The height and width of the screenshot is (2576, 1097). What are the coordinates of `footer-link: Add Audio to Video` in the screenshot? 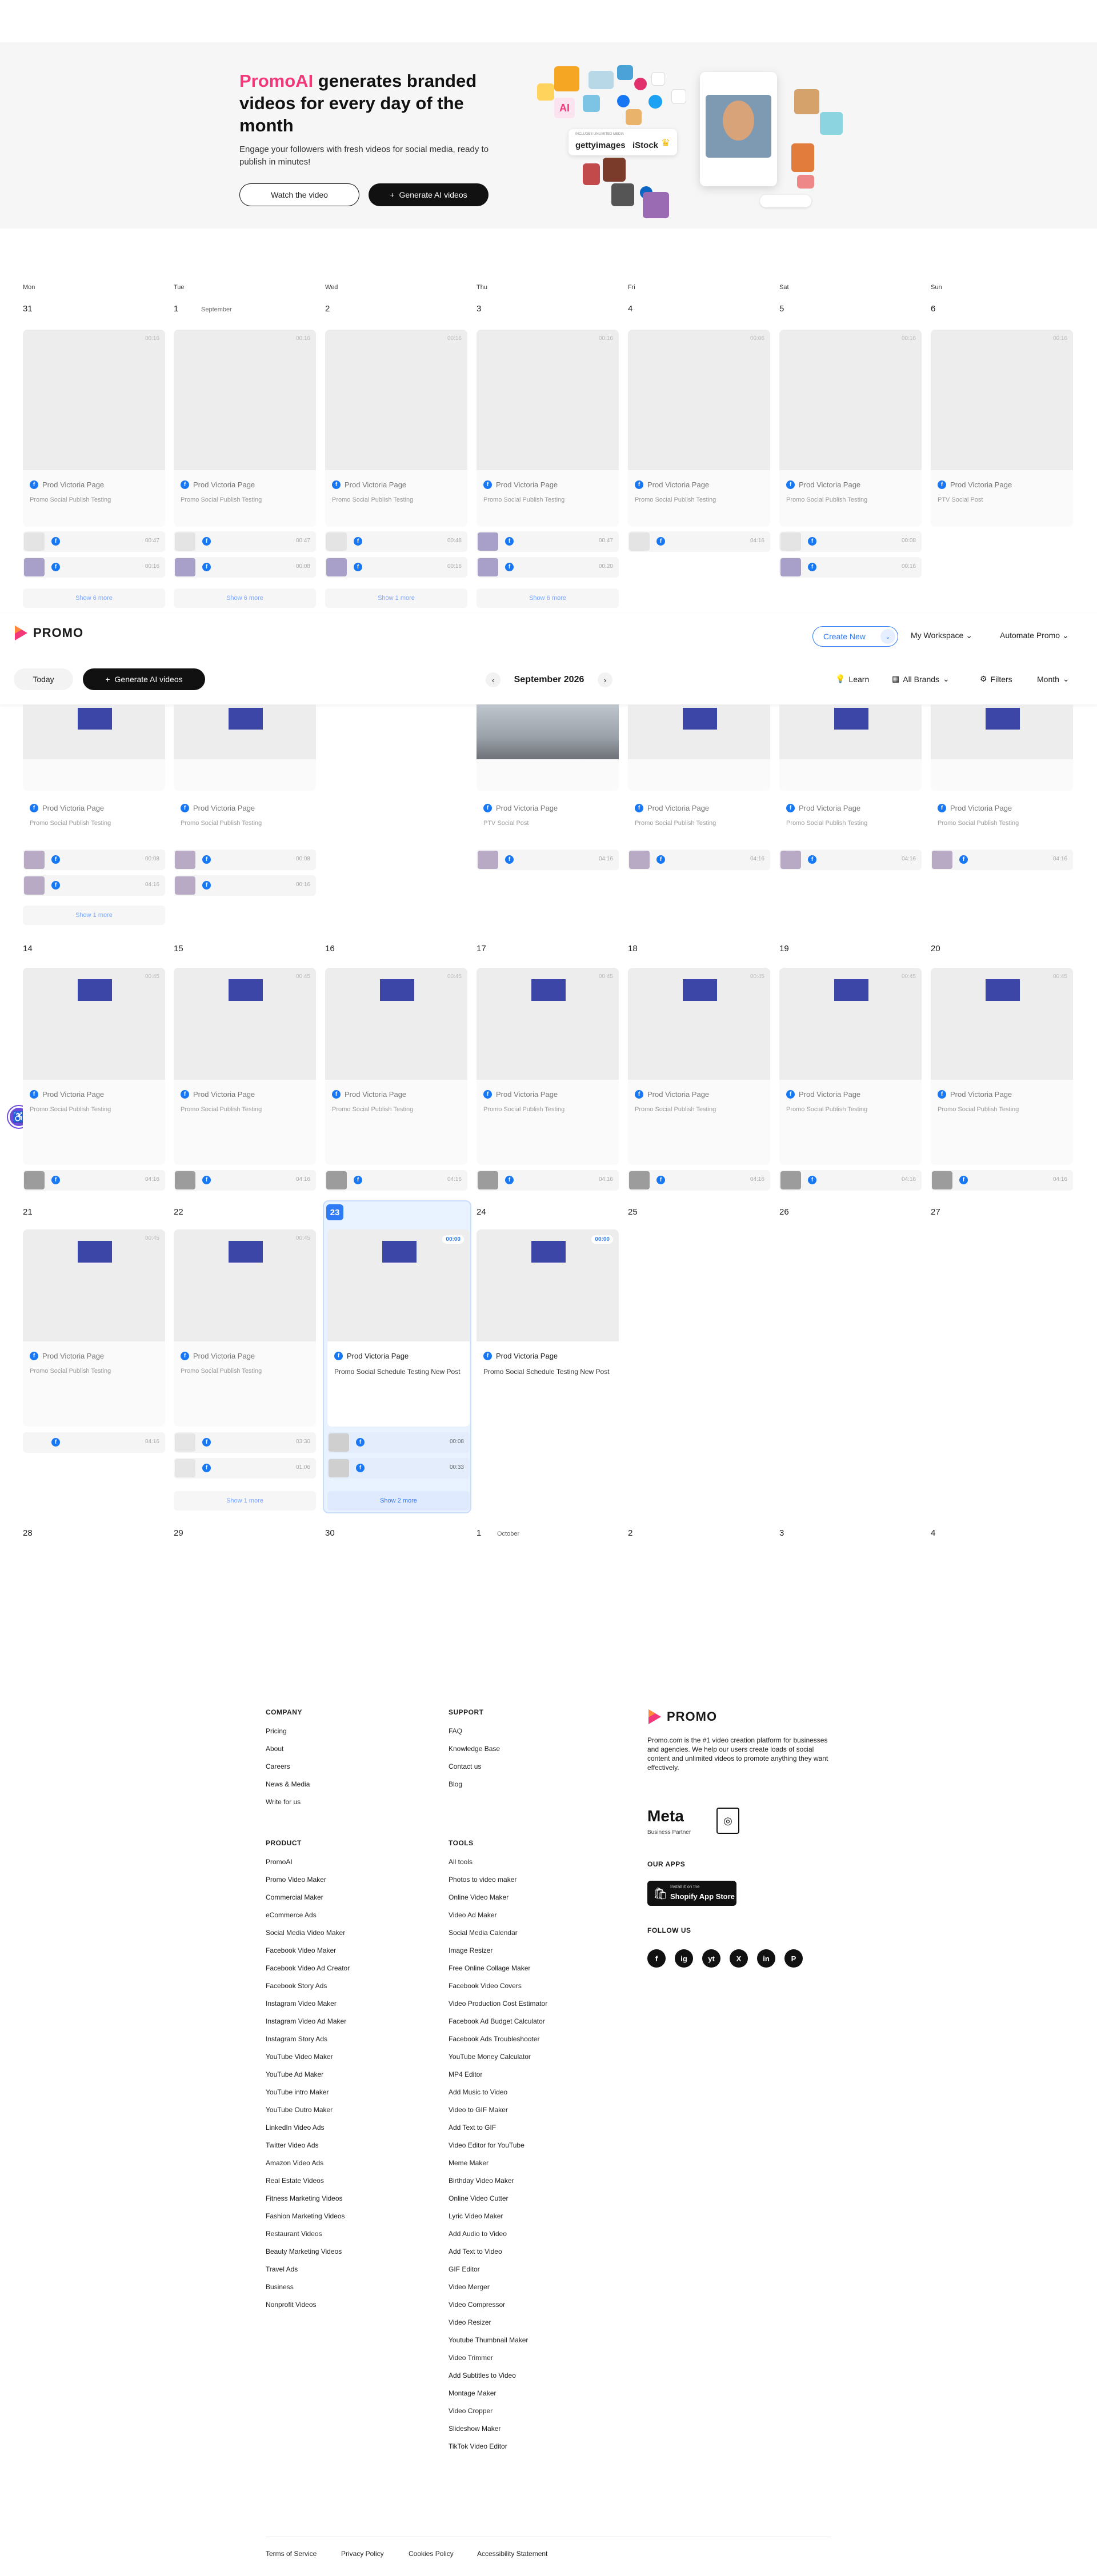 It's located at (498, 2238).